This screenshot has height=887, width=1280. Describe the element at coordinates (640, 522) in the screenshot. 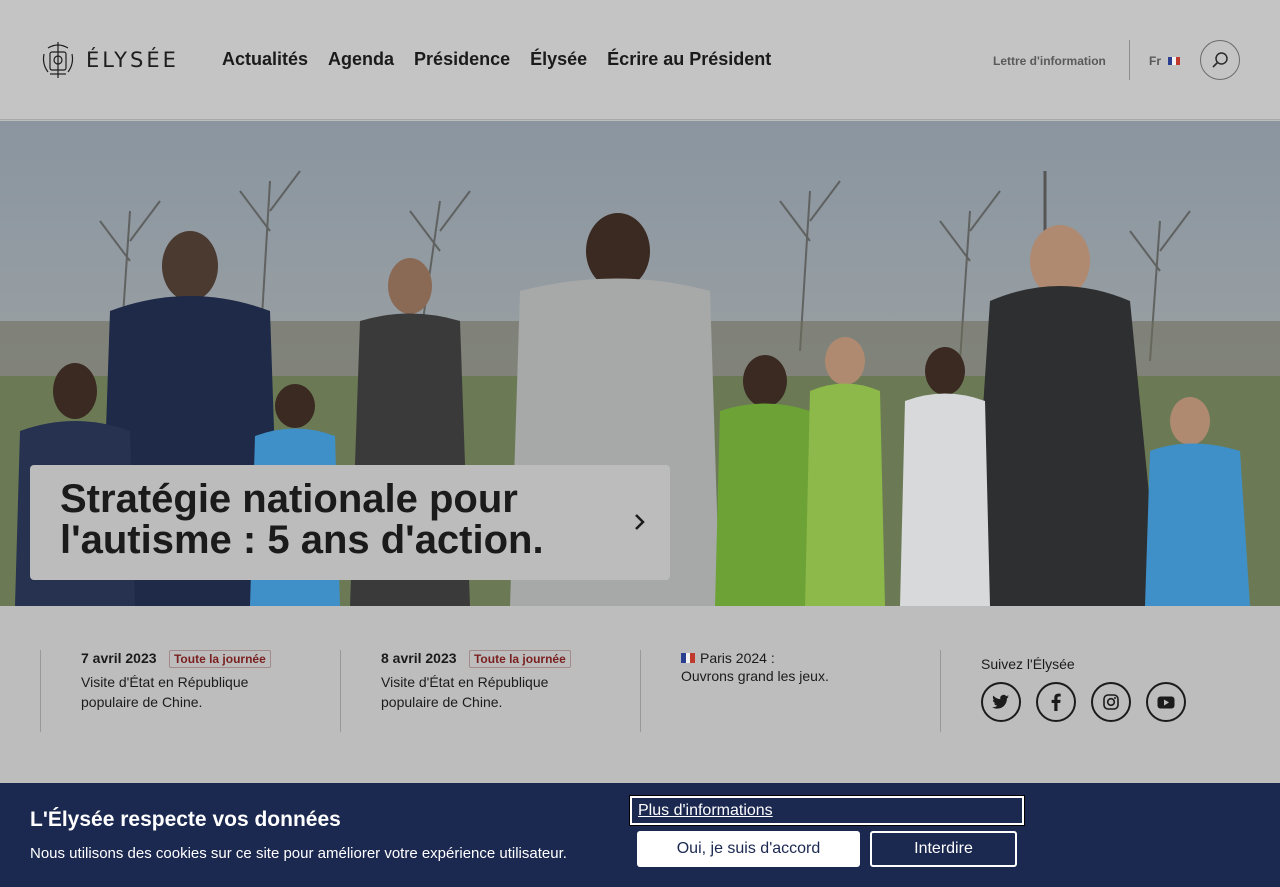

I see `chevron-right-icon` at that location.